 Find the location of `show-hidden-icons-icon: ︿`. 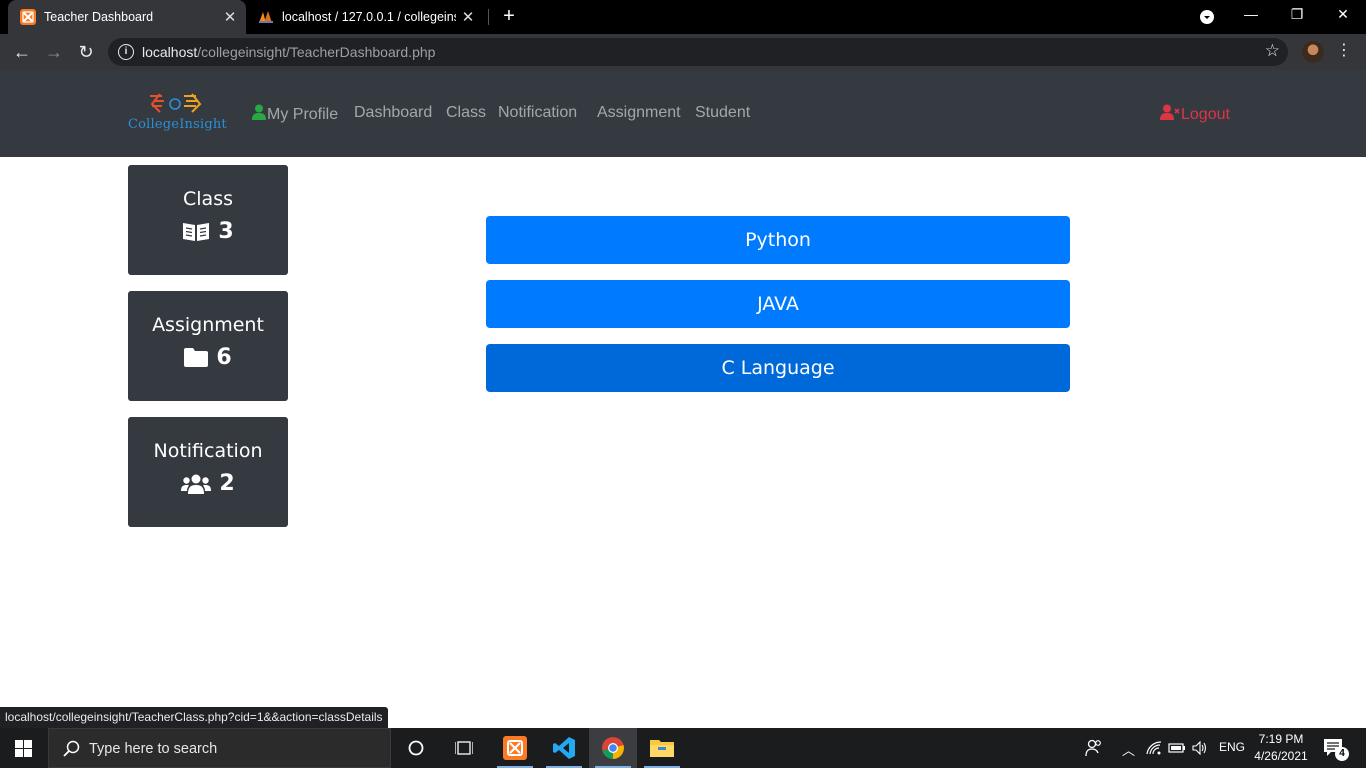

show-hidden-icons-icon: ︿ is located at coordinates (1128, 749).